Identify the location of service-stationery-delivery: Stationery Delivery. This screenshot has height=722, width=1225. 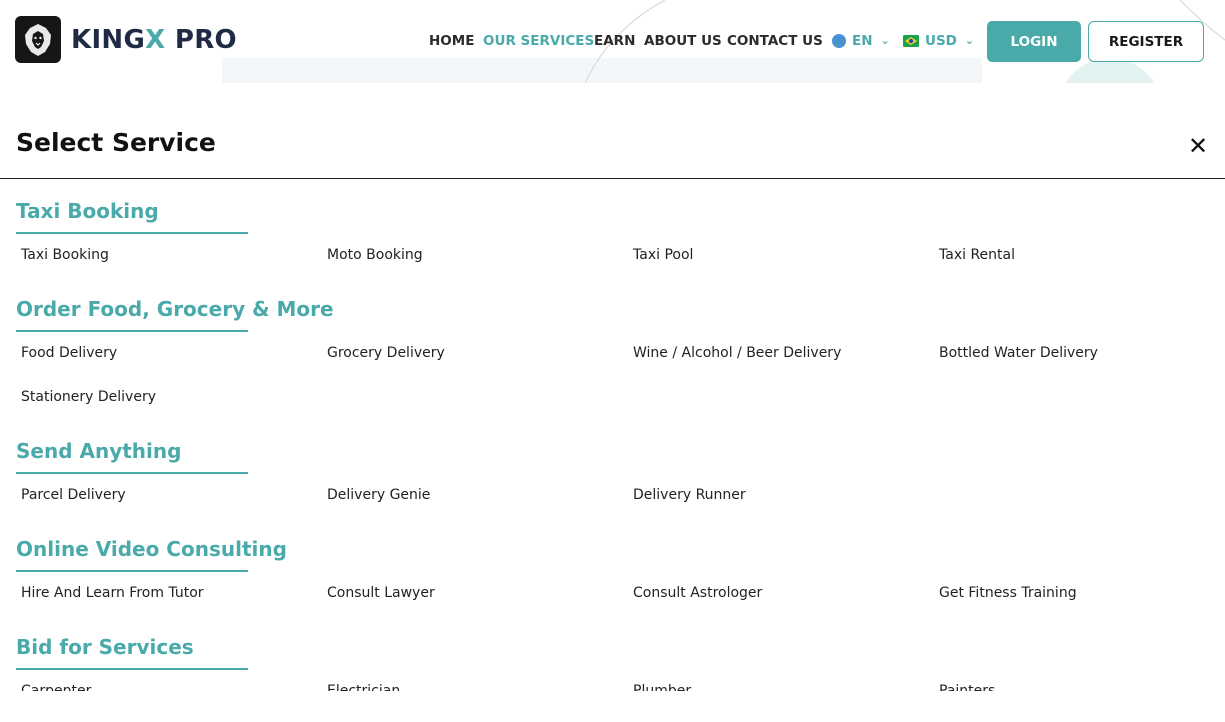
(88, 397).